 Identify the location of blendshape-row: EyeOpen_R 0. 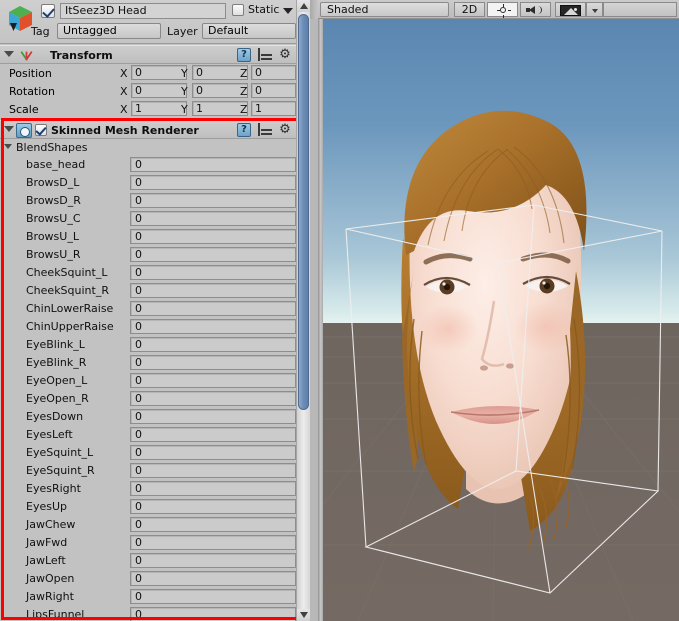
(148, 399).